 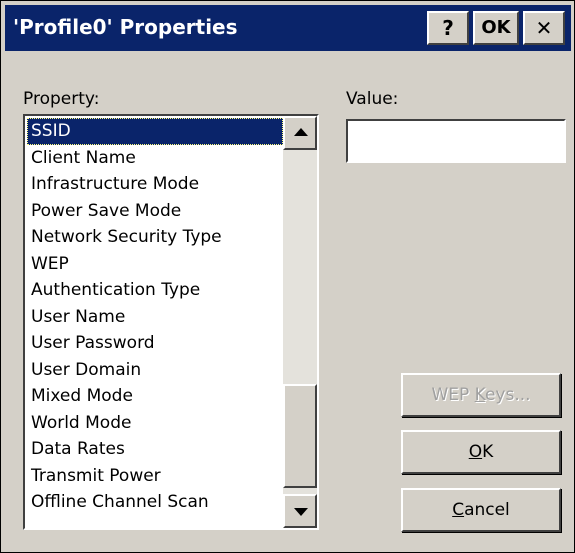 I want to click on arrow-down-icon, so click(x=301, y=512).